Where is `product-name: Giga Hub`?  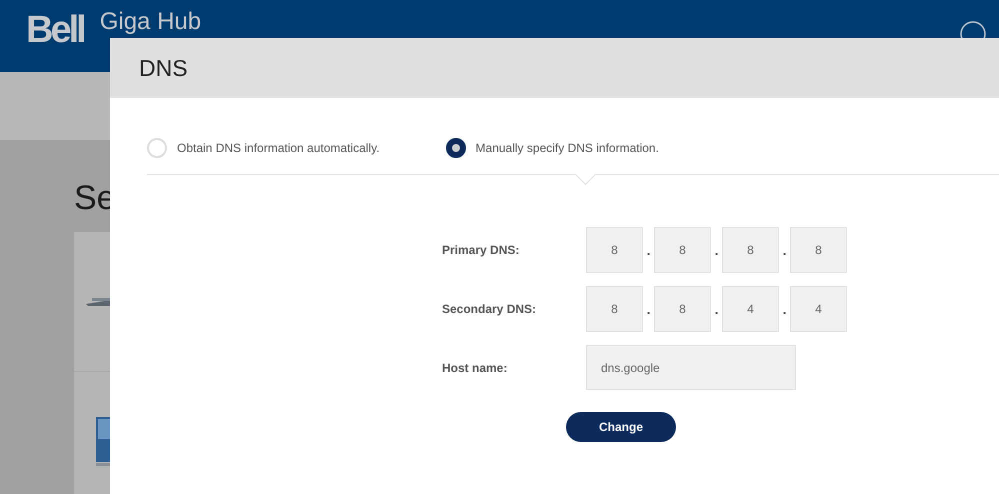 product-name: Giga Hub is located at coordinates (151, 22).